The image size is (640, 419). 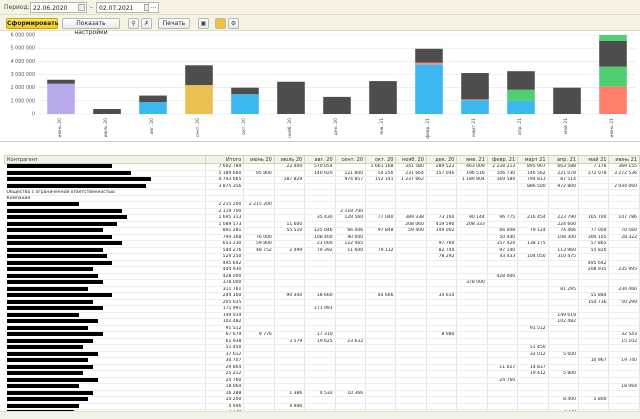 What do you see at coordinates (612, 128) in the screenshot?
I see `x-tick-label: июнь 21` at bounding box center [612, 128].